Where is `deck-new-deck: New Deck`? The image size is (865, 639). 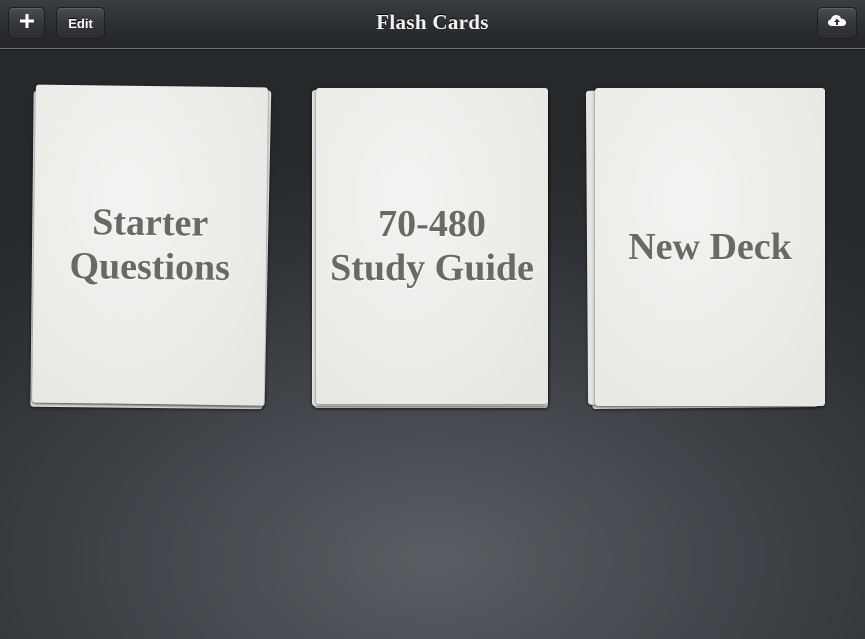
deck-new-deck: New Deck is located at coordinates (707, 247).